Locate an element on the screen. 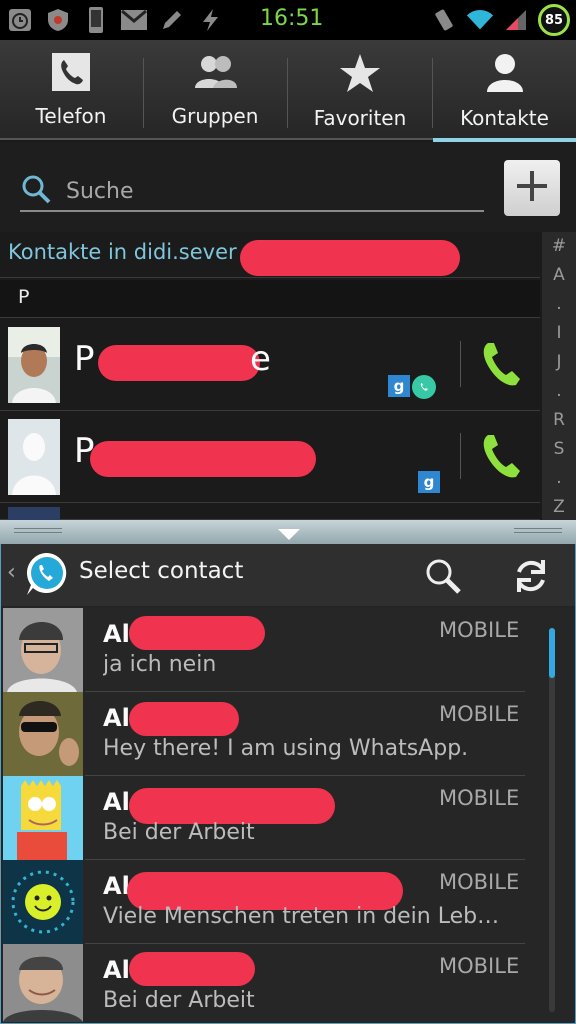 The image size is (576, 1024). charging-icon is located at coordinates (210, 20).